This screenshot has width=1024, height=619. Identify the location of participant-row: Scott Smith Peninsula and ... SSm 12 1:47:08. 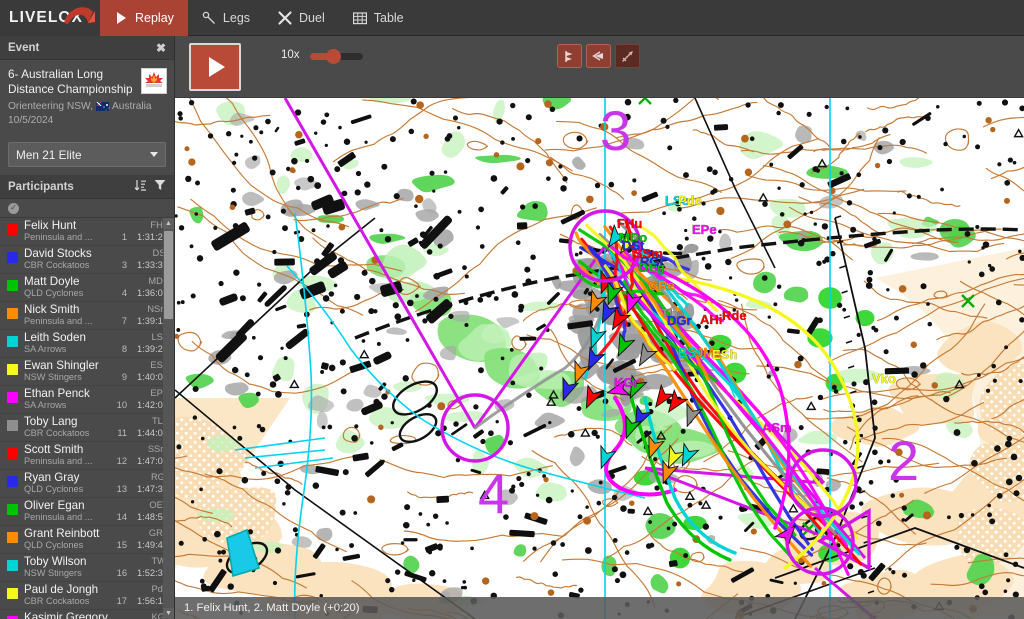
(87, 456).